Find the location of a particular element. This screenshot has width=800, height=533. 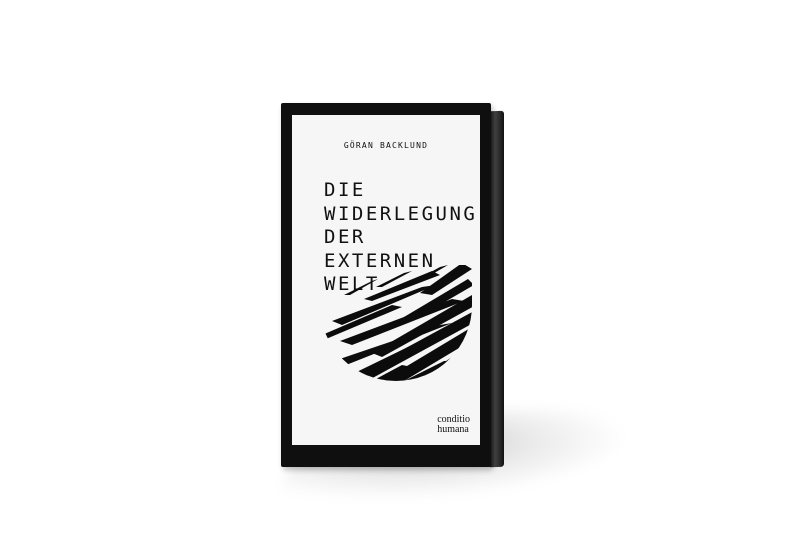

publisher-logo: conditio humana is located at coordinates (453, 425).